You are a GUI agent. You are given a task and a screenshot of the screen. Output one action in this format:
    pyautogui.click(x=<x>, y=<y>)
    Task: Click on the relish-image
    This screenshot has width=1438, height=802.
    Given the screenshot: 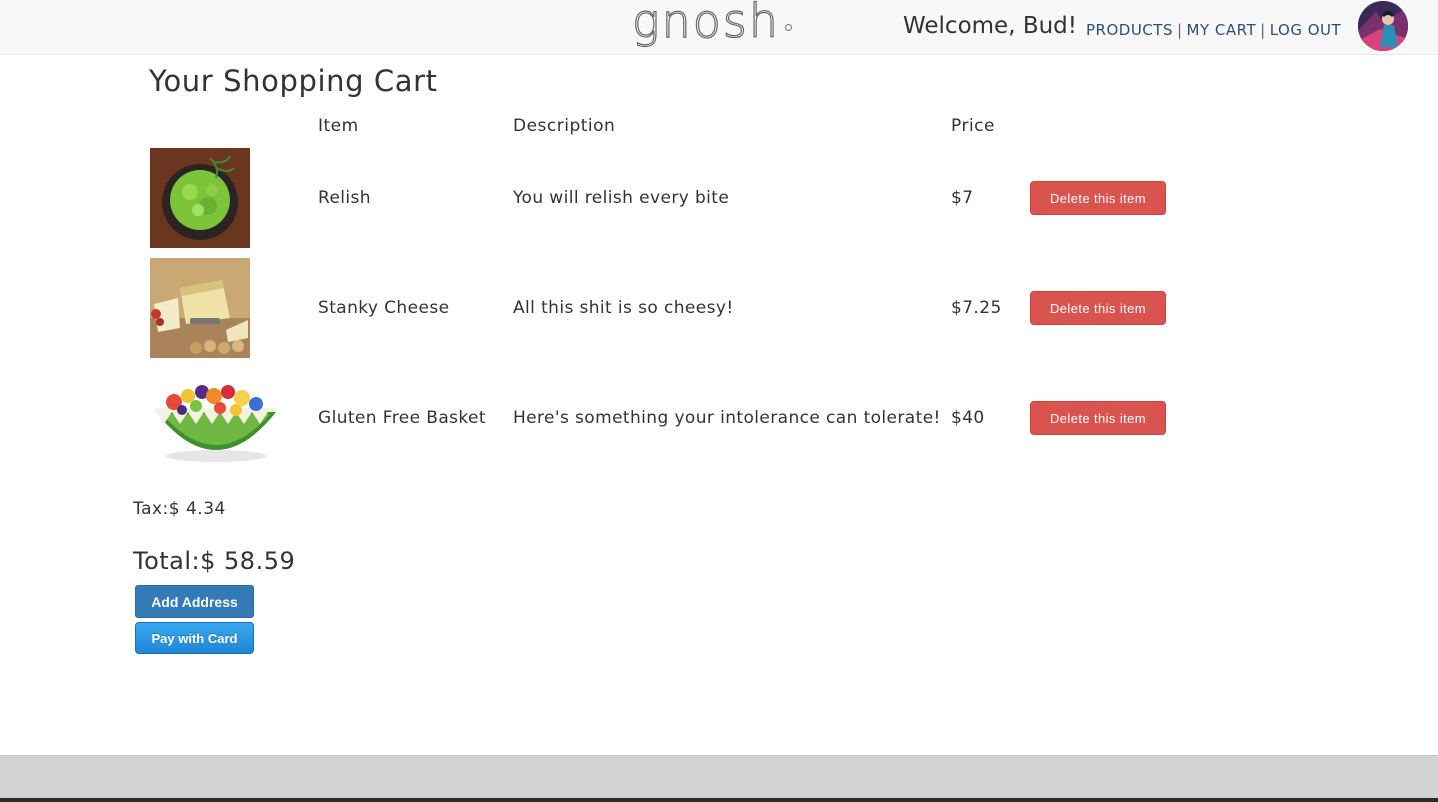 What is the action you would take?
    pyautogui.click(x=200, y=198)
    